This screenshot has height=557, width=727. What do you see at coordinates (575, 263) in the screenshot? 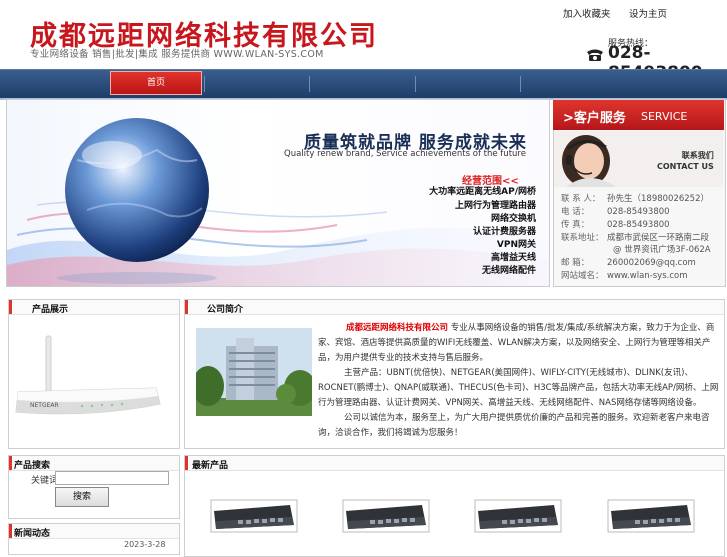
I see `email-label: 邮 箱：` at bounding box center [575, 263].